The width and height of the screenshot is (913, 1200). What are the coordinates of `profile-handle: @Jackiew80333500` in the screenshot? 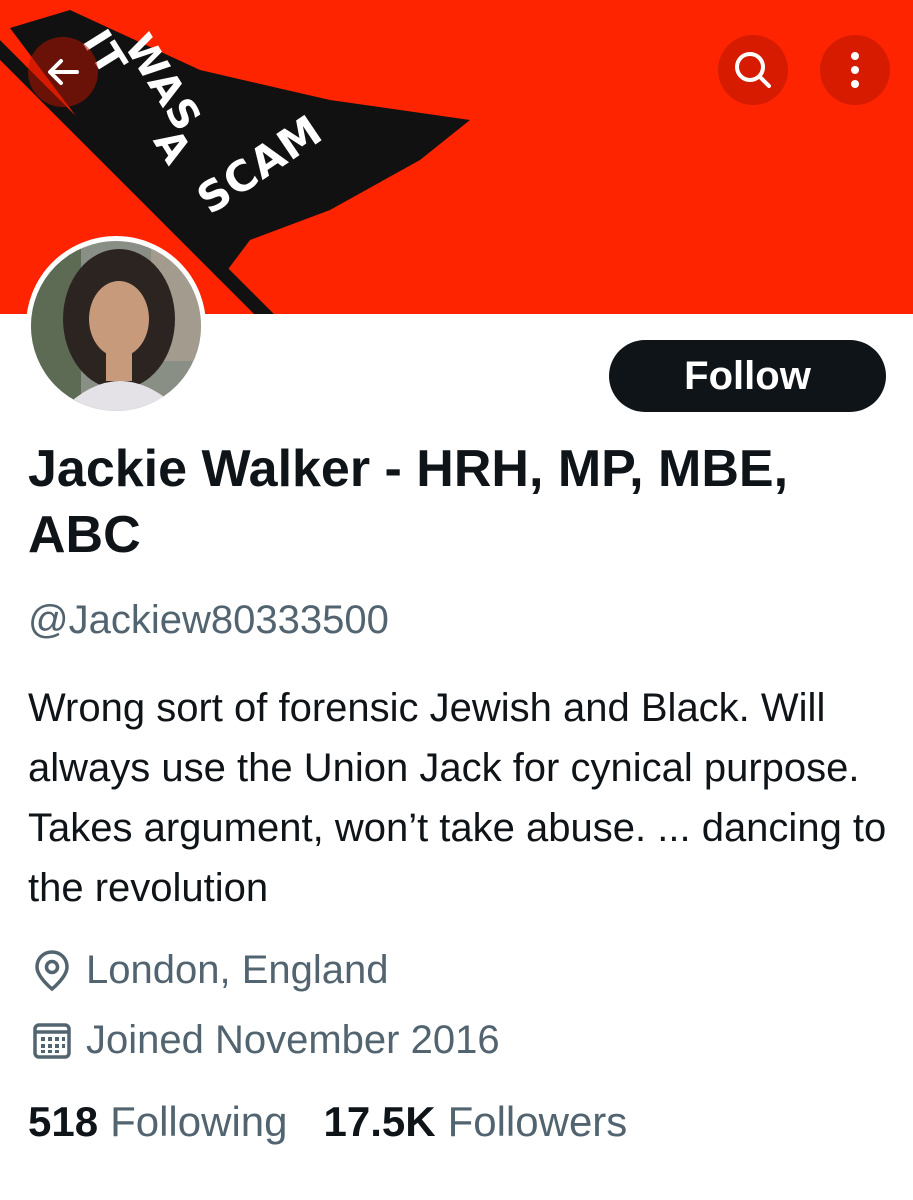 It's located at (208, 620).